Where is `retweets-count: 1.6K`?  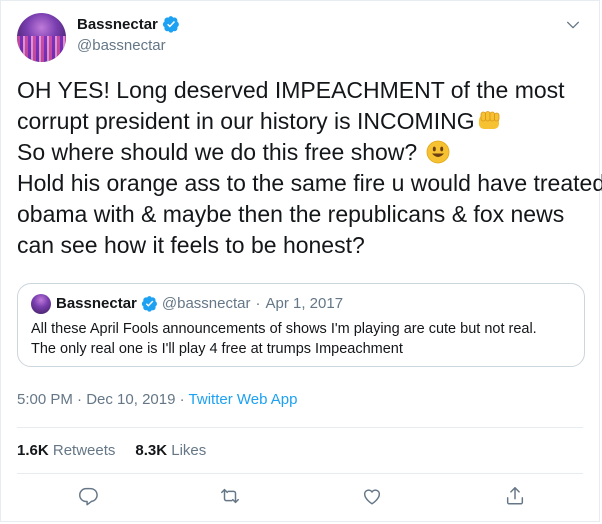 retweets-count: 1.6K is located at coordinates (33, 450).